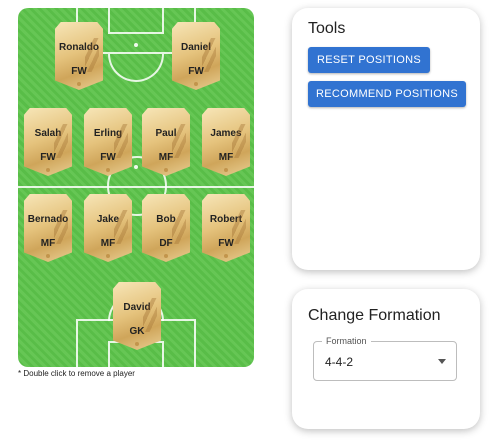 The height and width of the screenshot is (444, 500). I want to click on formation-select-label: Formation, so click(346, 341).